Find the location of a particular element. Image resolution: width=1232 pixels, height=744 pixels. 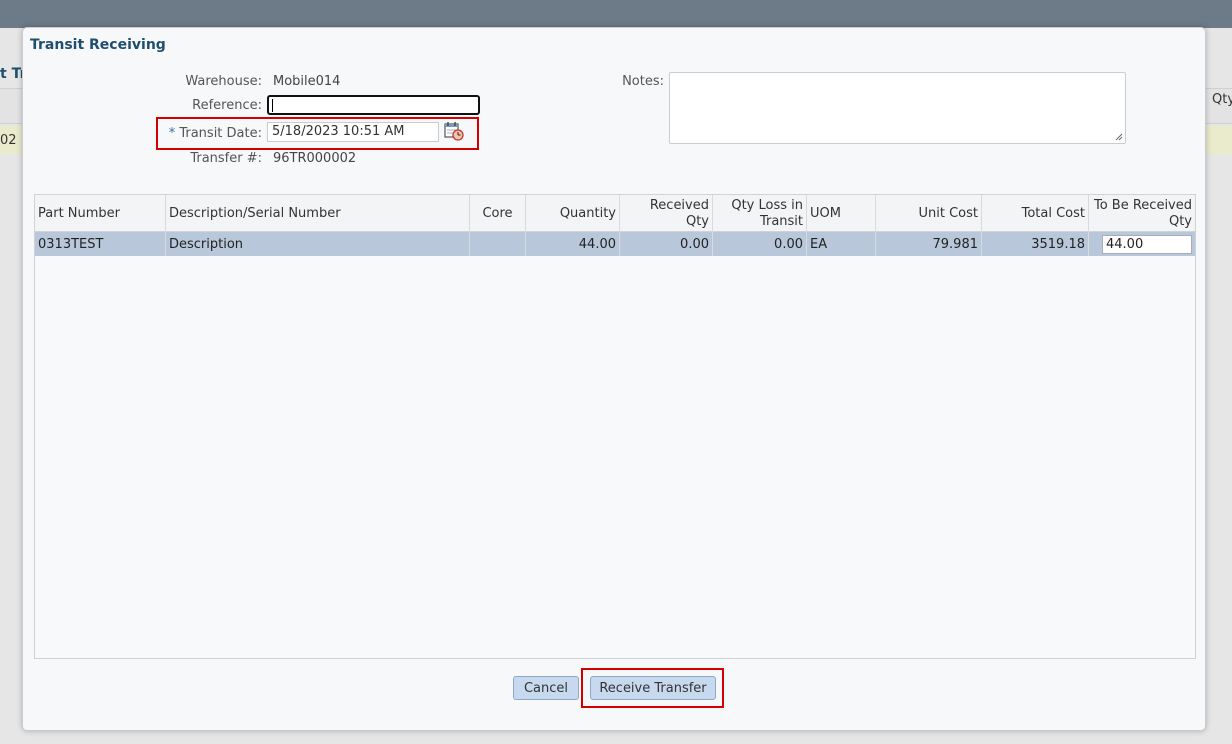

col-part-number: Part Number is located at coordinates (100, 213).